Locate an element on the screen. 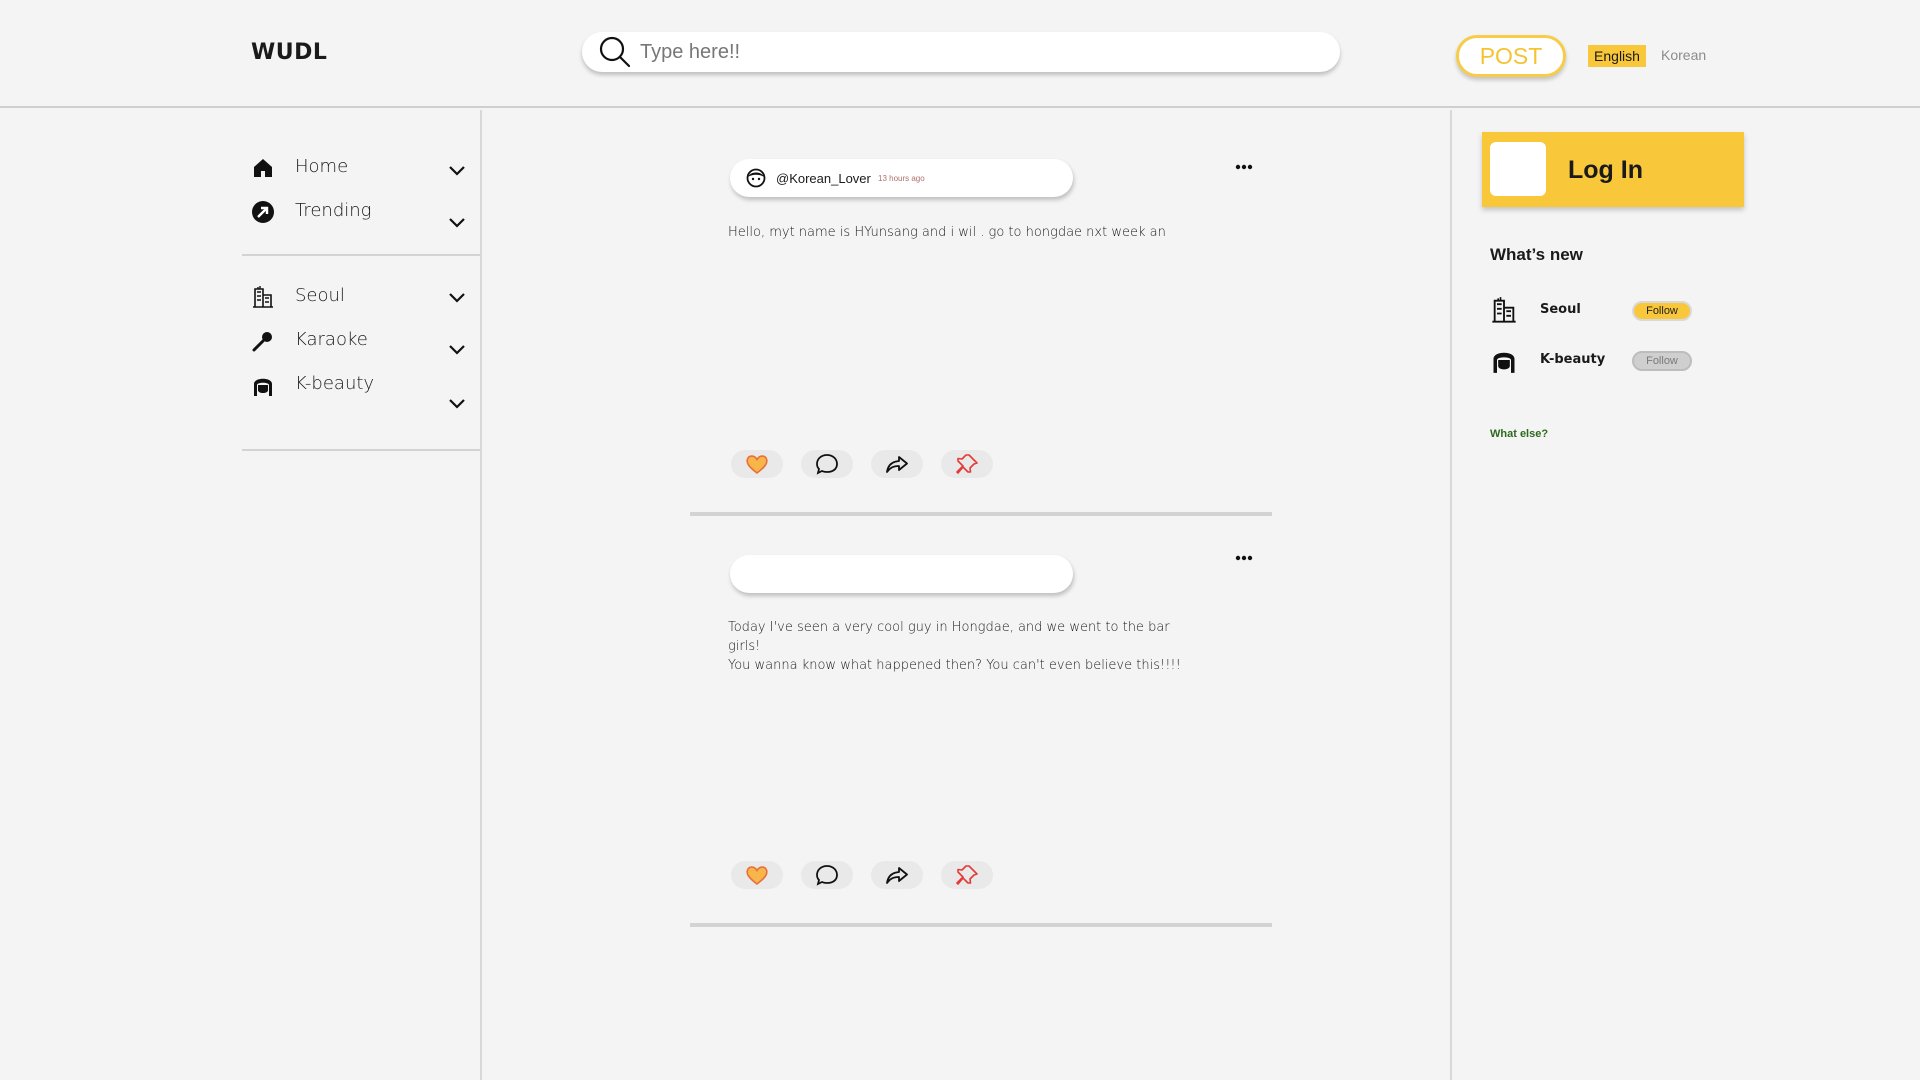 The image size is (1920, 1080). top-header: WUDL POST English Korean is located at coordinates (960, 54).